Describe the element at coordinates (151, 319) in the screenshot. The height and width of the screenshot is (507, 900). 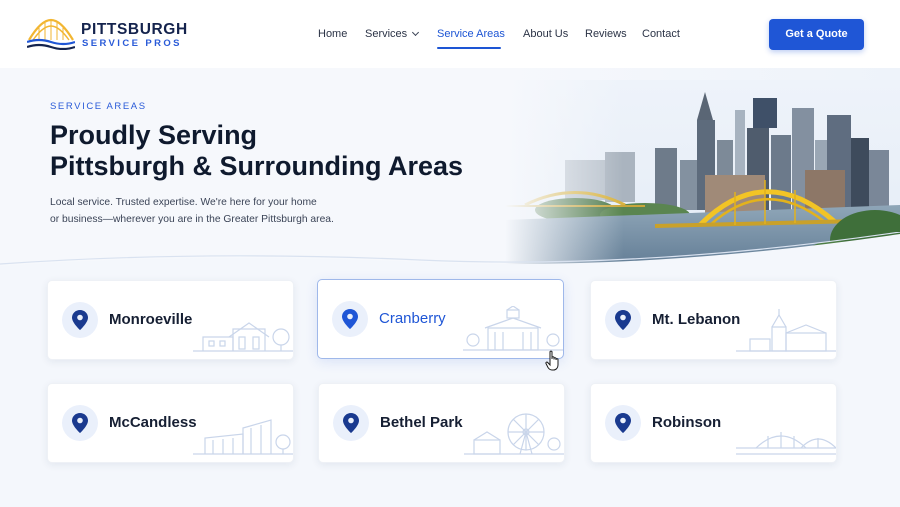
I see `area-name: Monroeville` at that location.